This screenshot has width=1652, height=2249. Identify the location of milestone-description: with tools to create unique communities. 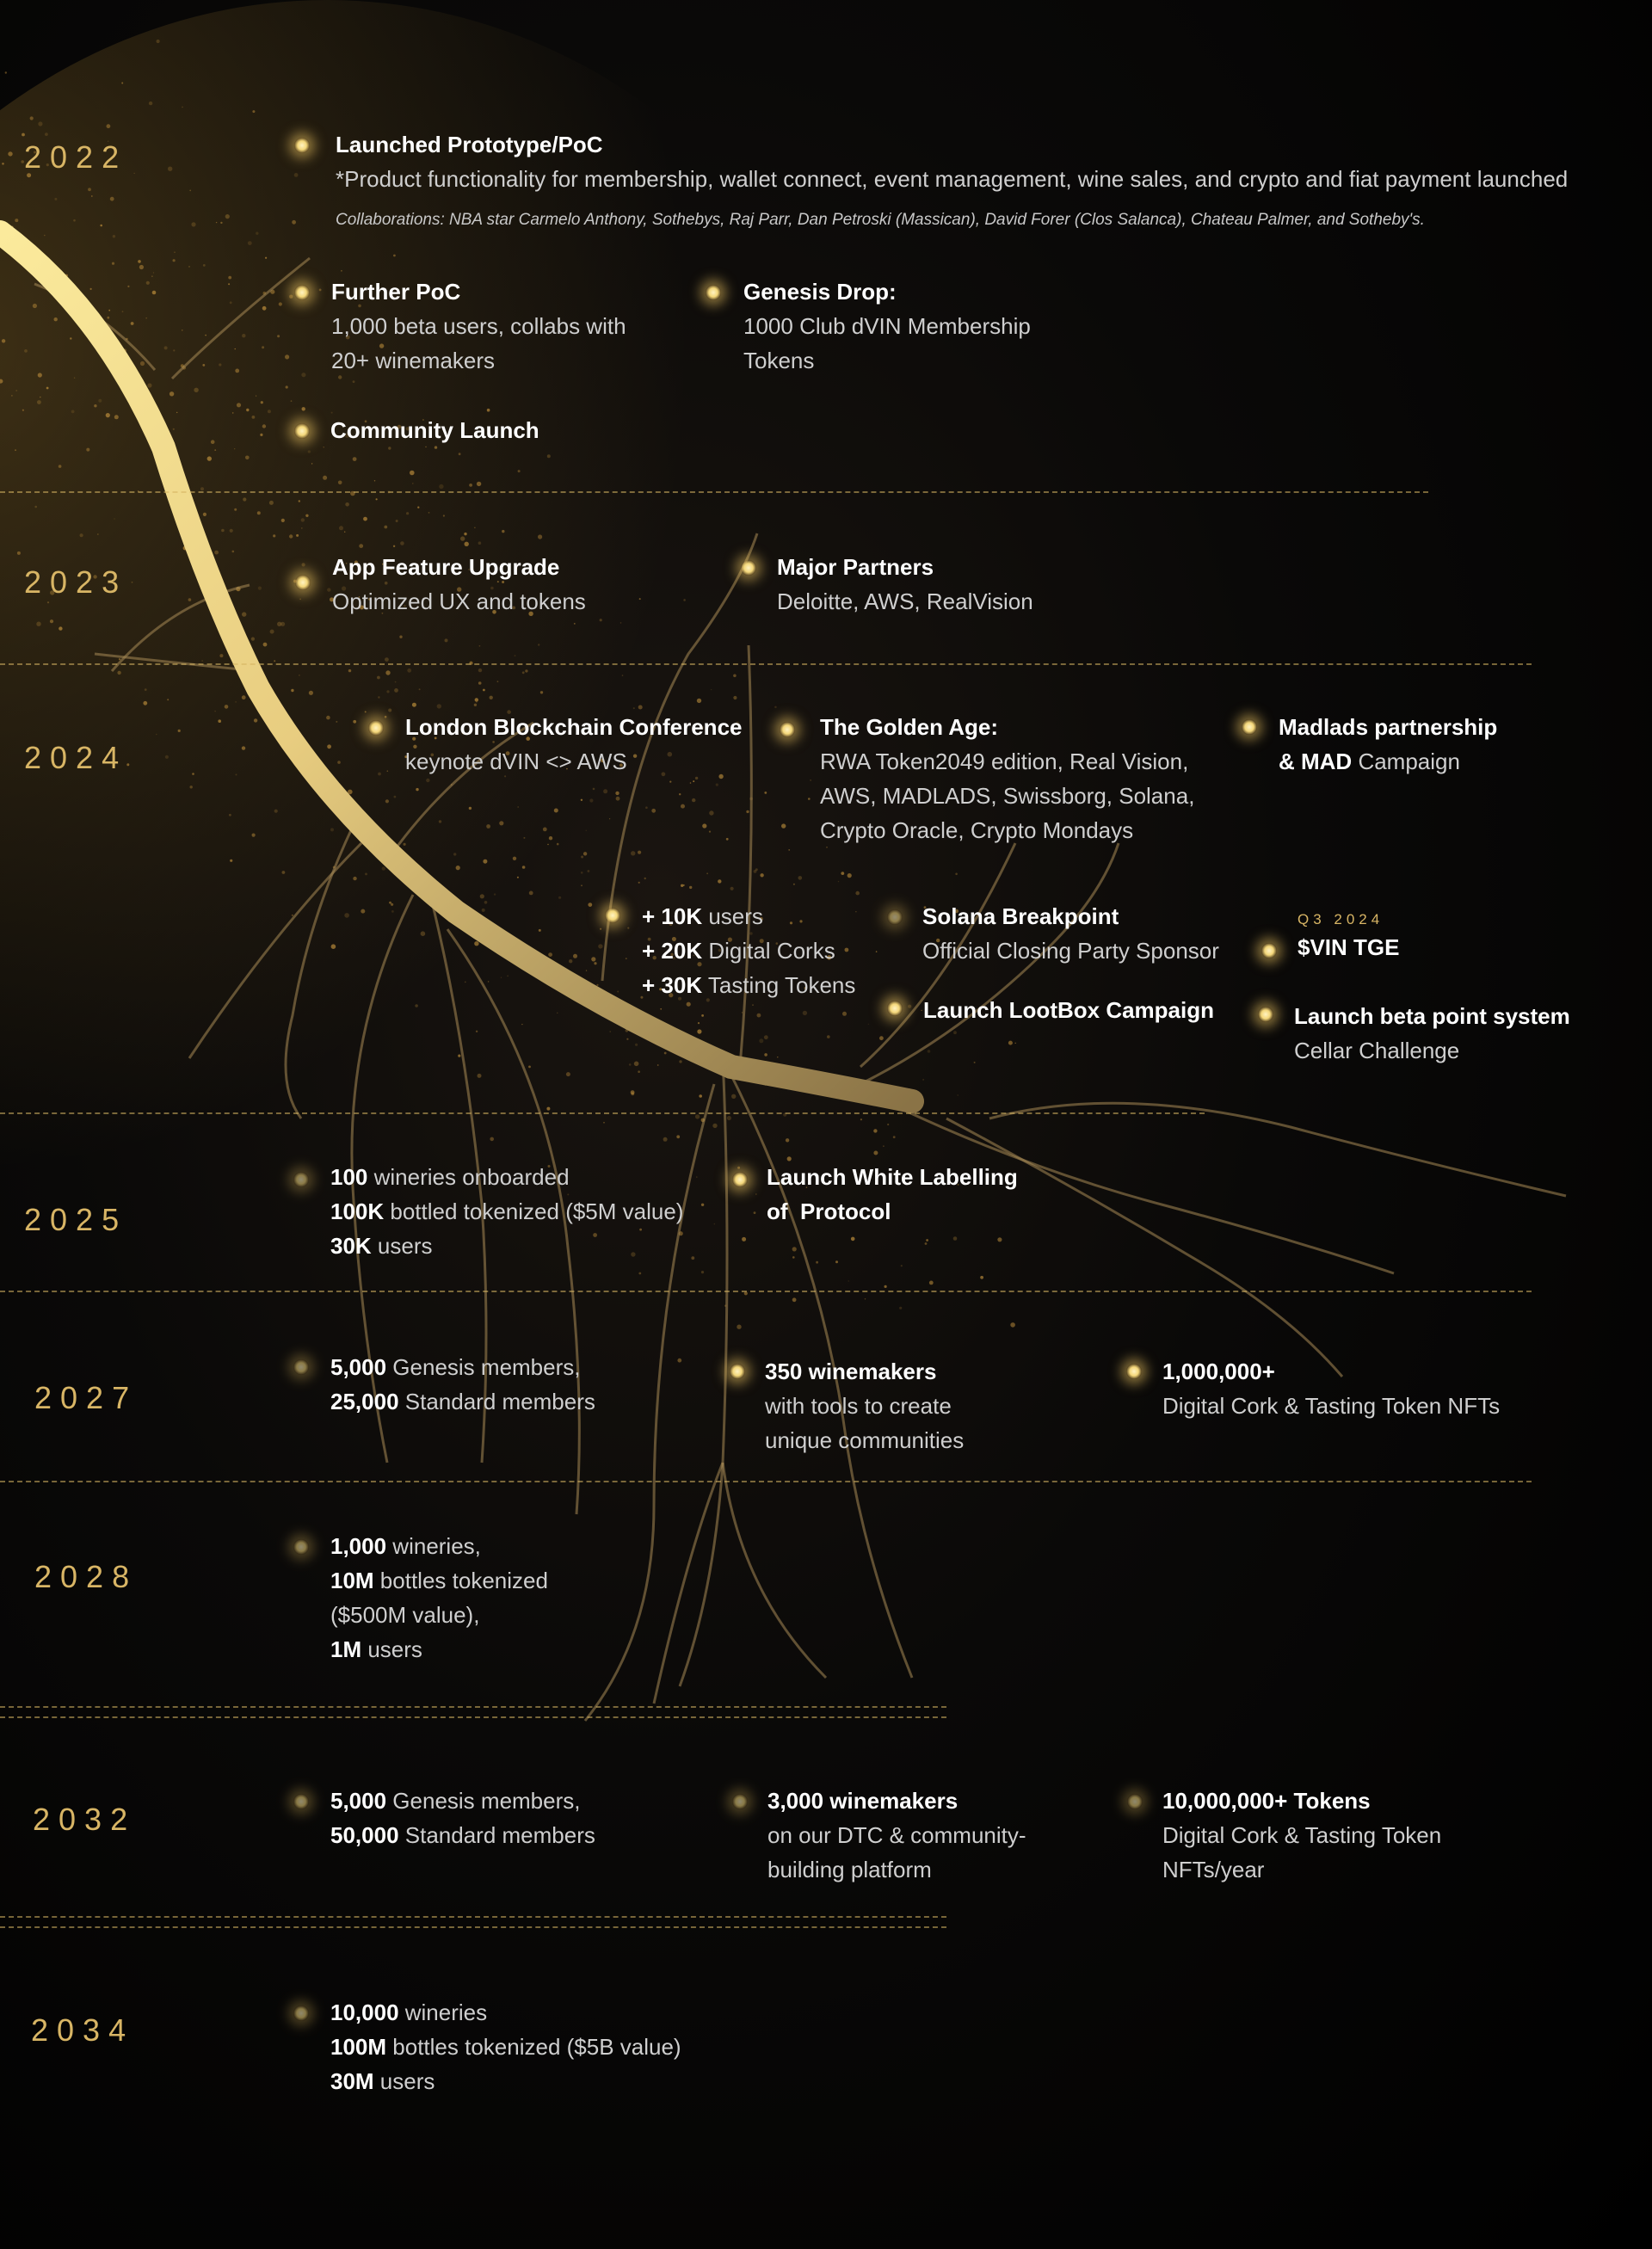
(865, 1423).